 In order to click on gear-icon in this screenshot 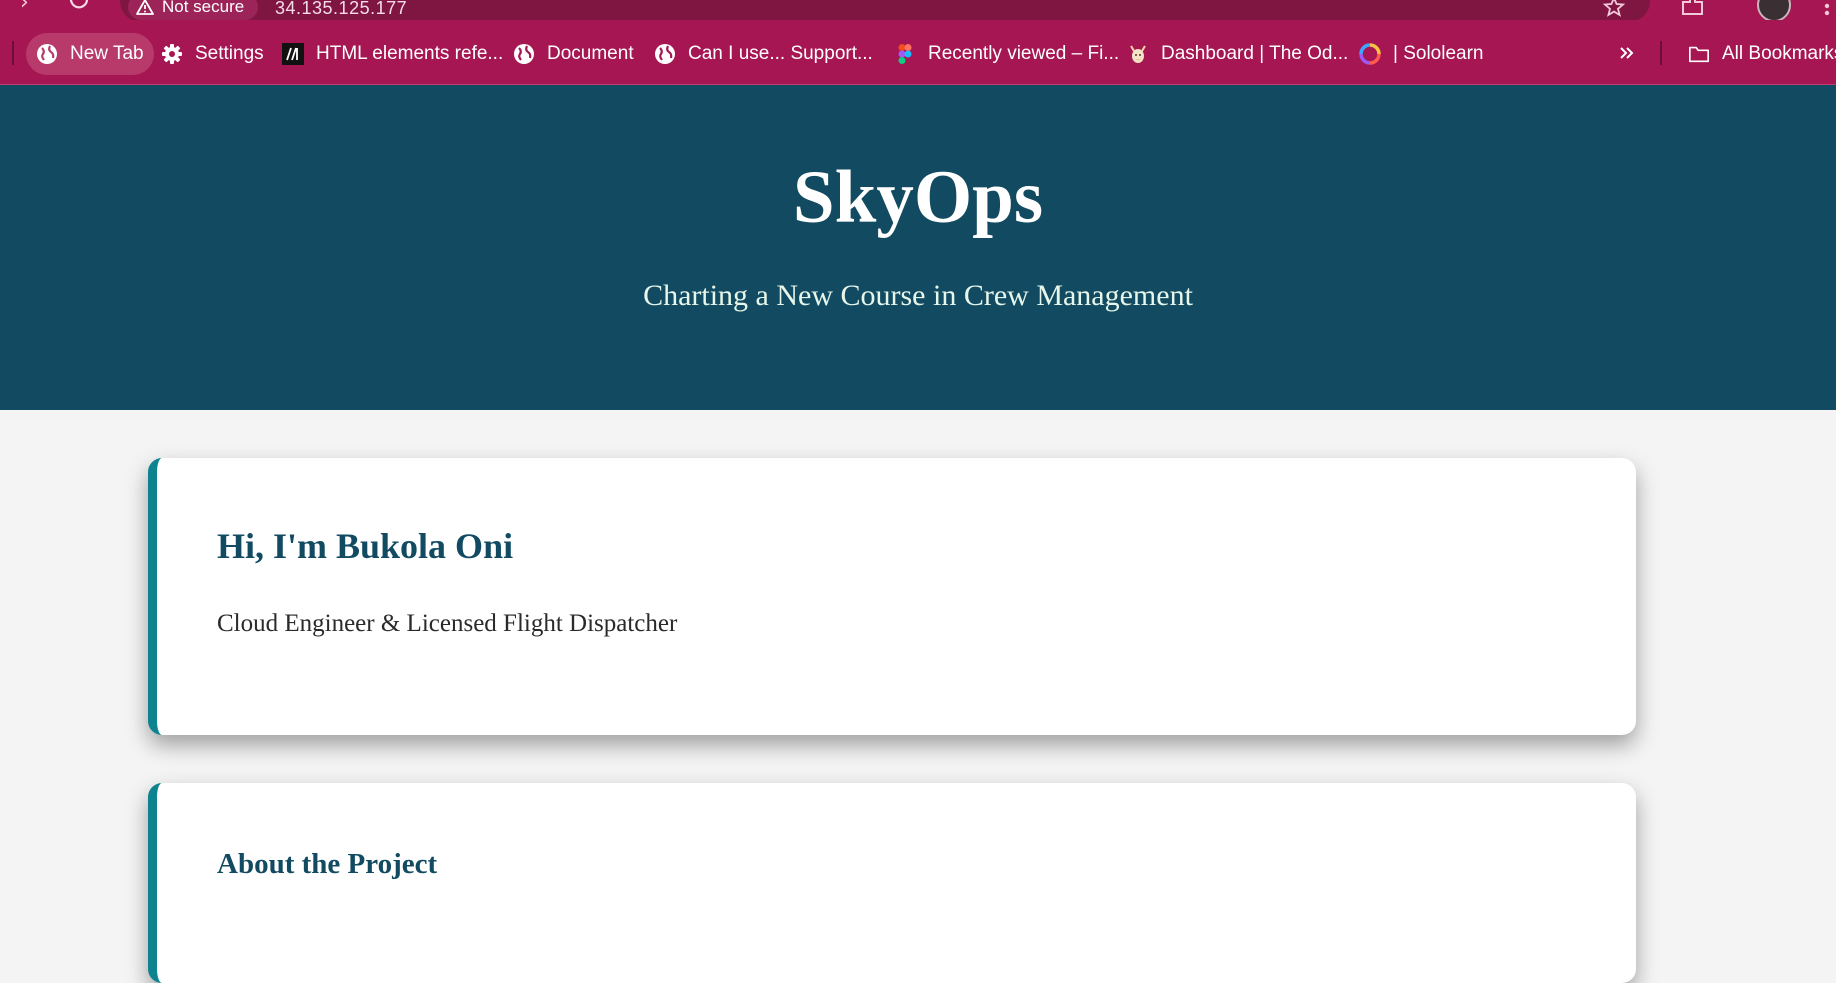, I will do `click(172, 54)`.